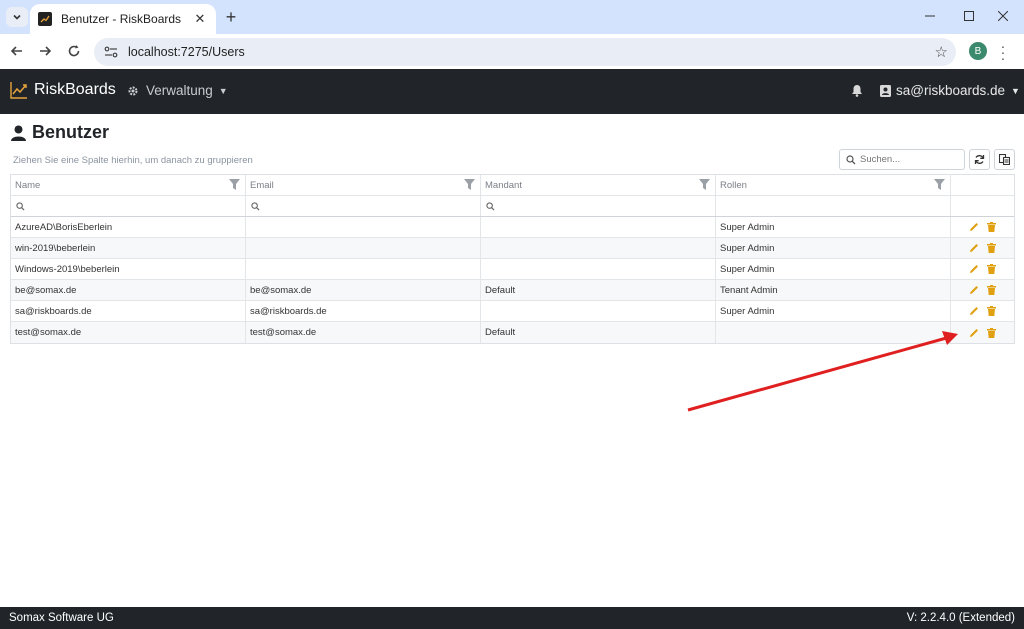 Image resolution: width=1024 pixels, height=629 pixels. What do you see at coordinates (363, 290) in the screenshot?
I see `cell-email: be@somax.de` at bounding box center [363, 290].